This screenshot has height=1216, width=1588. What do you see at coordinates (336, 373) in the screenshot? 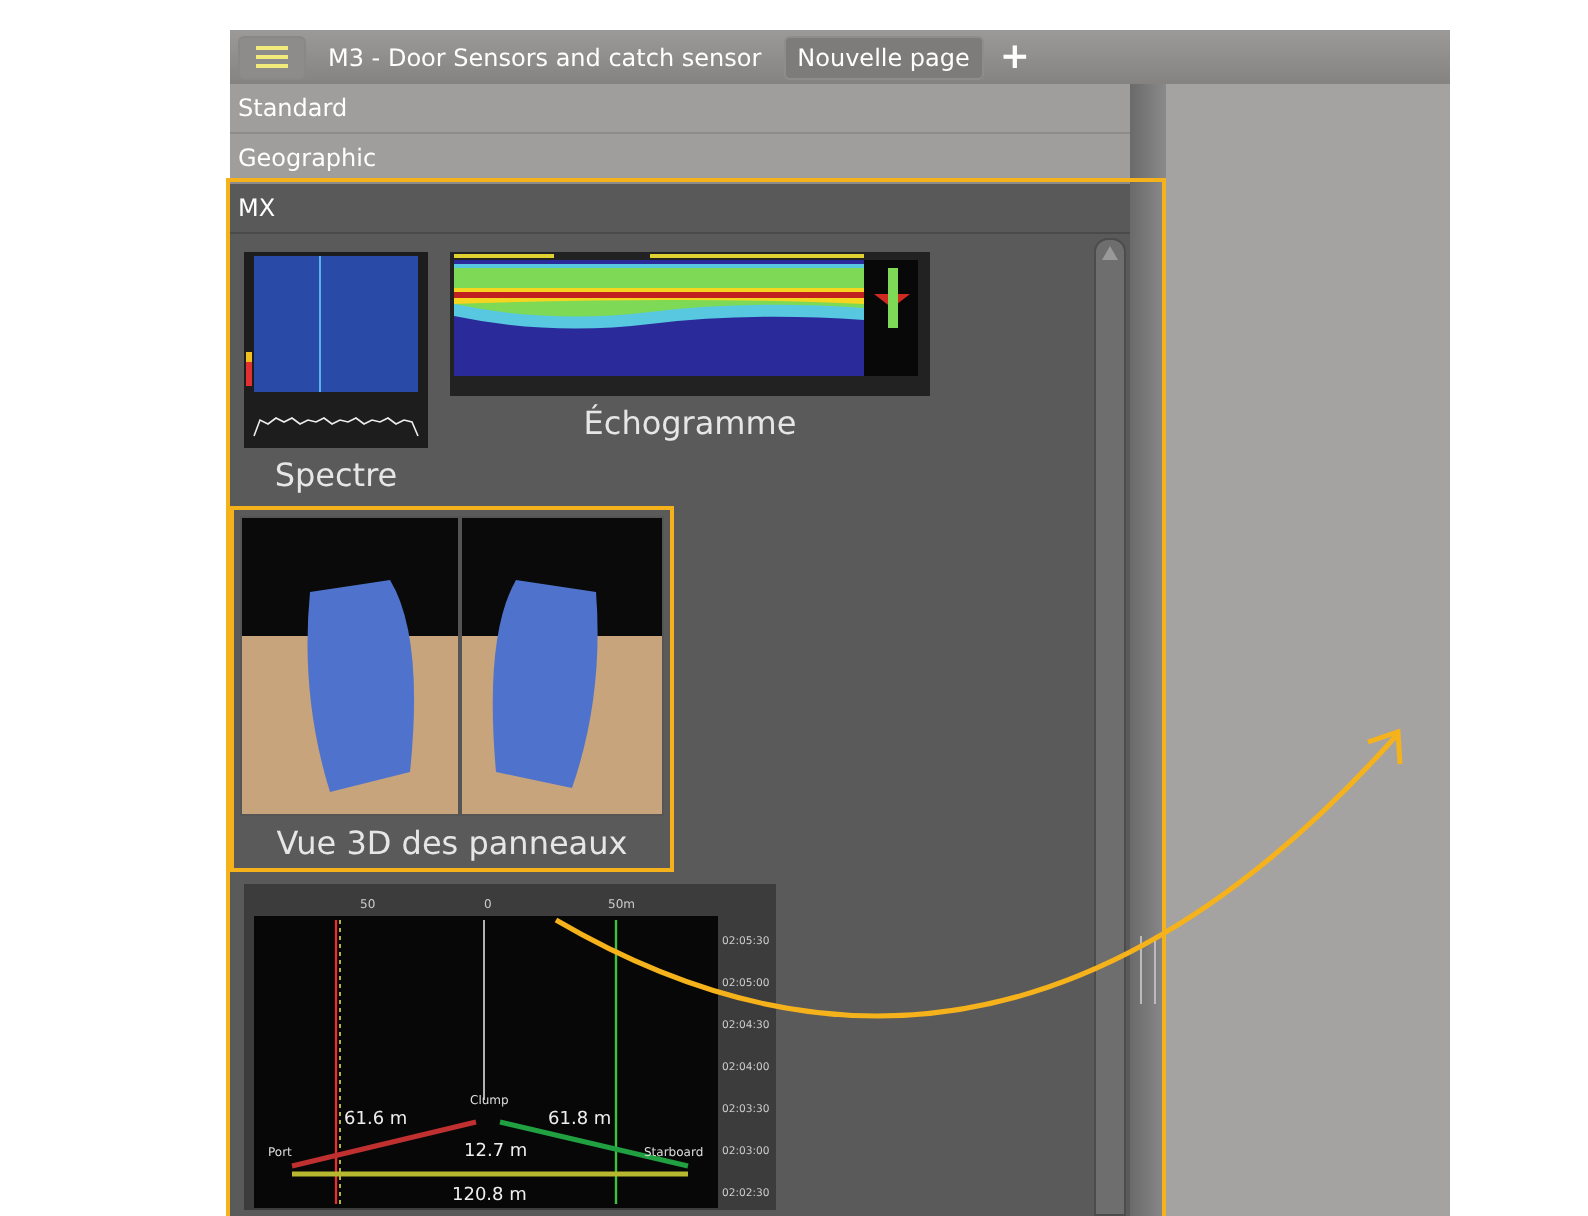
I see `view-tile: Spectre` at bounding box center [336, 373].